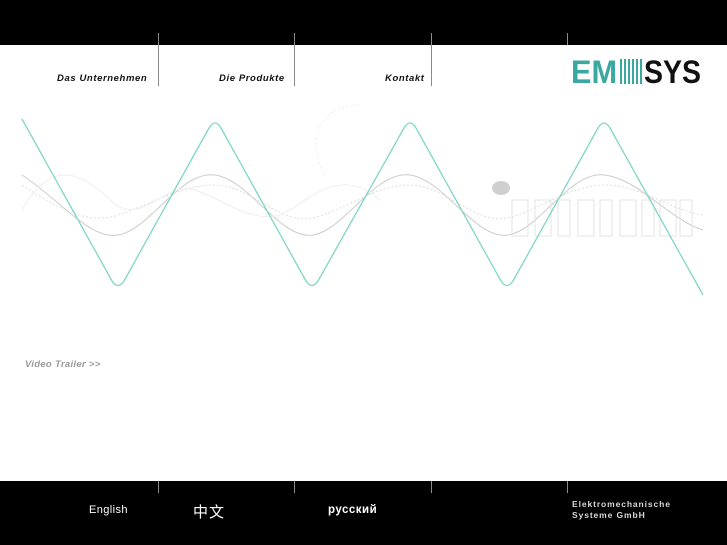 The width and height of the screenshot is (727, 545). I want to click on language-chinese: 中文, so click(209, 511).